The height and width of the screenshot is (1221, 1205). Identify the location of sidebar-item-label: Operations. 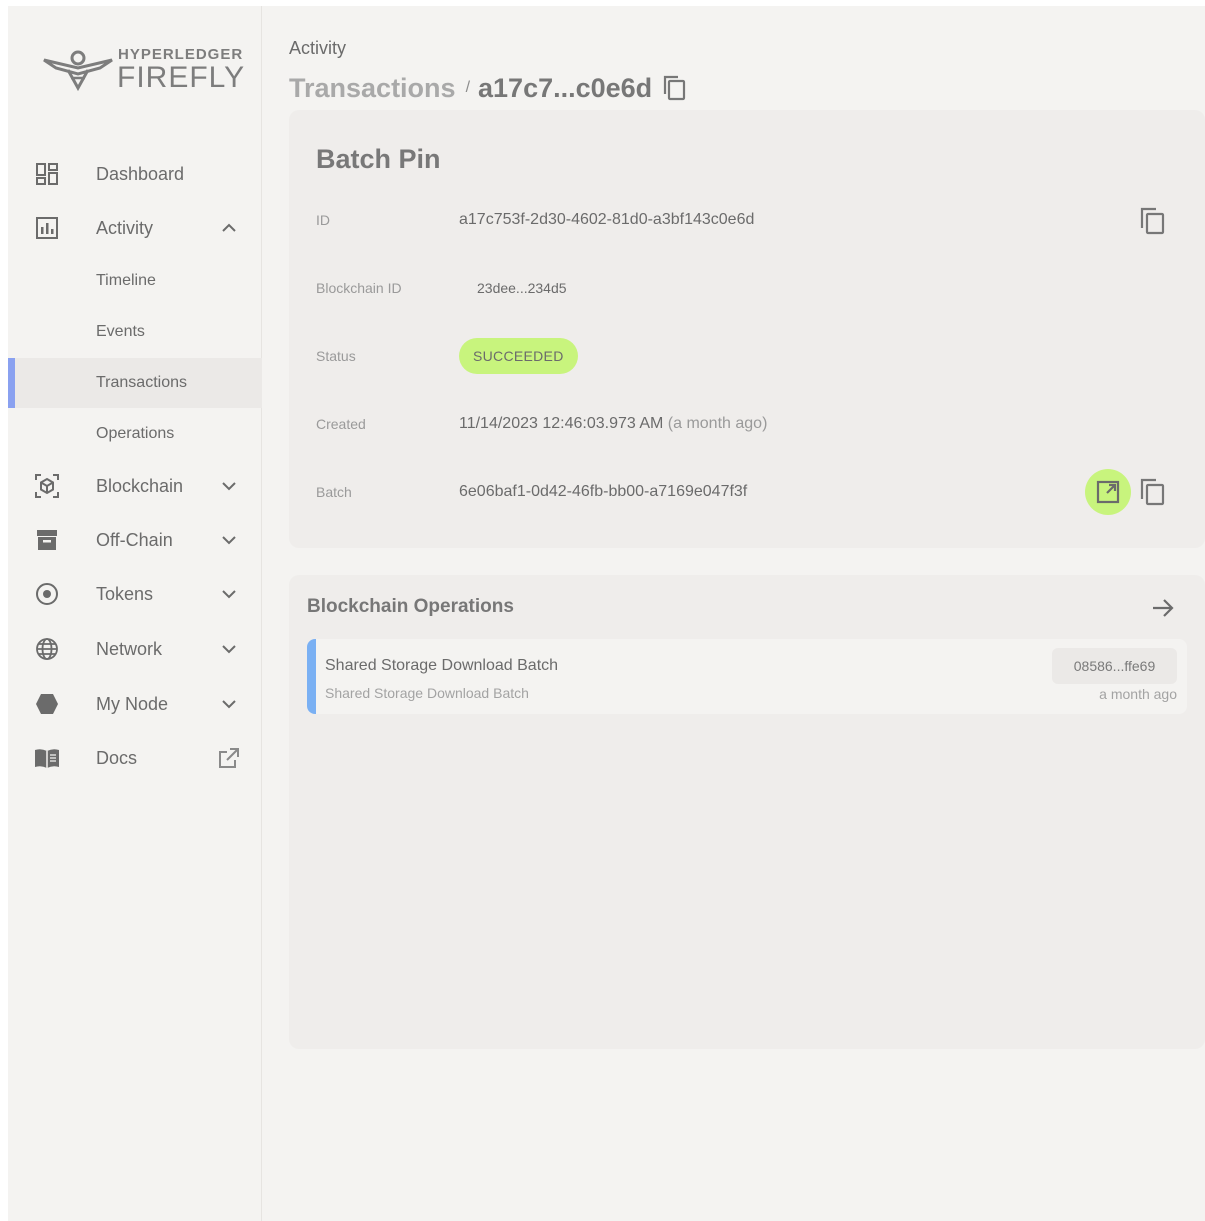
(135, 433).